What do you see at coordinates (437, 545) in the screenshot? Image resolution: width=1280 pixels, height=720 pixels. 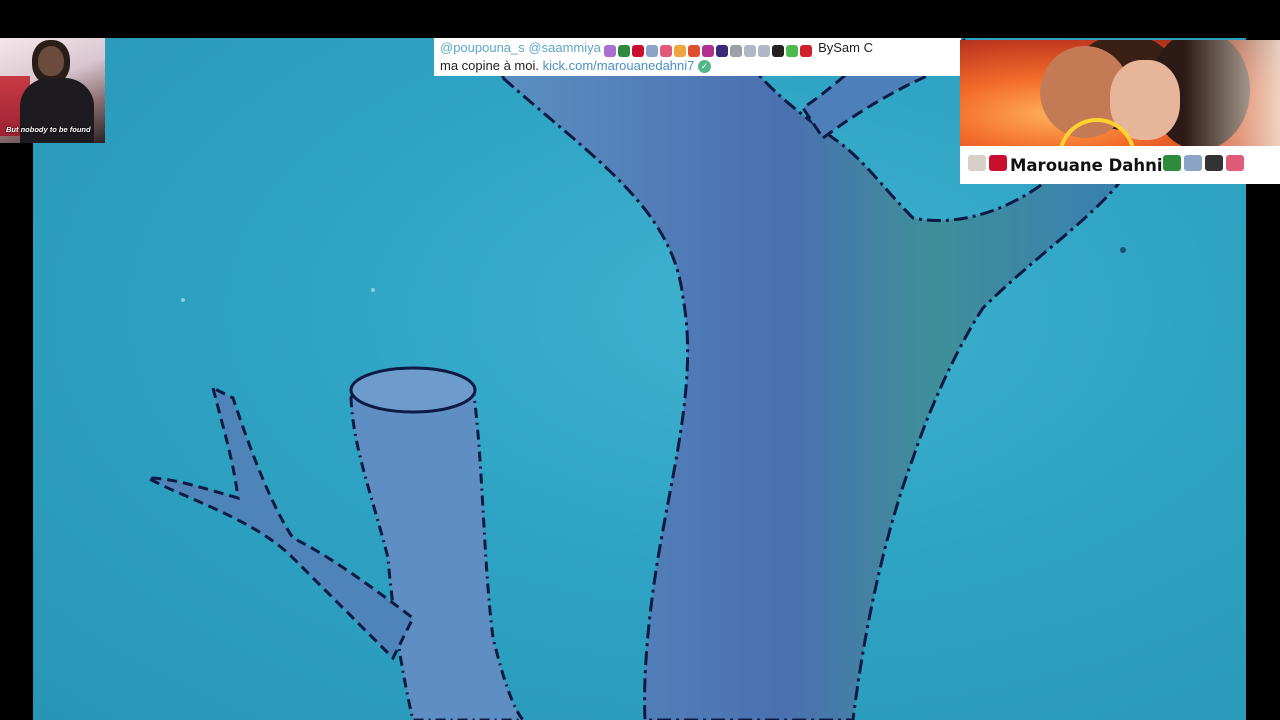 I see `tree-stump` at bounding box center [437, 545].